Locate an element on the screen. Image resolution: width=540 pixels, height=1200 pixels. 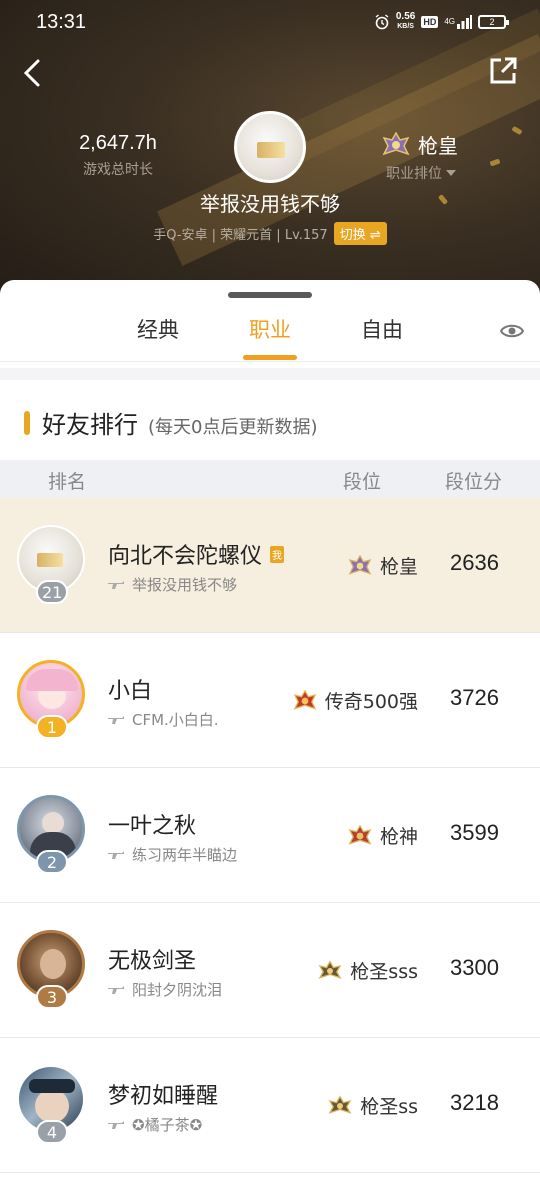
friend-name: 一叶之秋 is located at coordinates (152, 826).